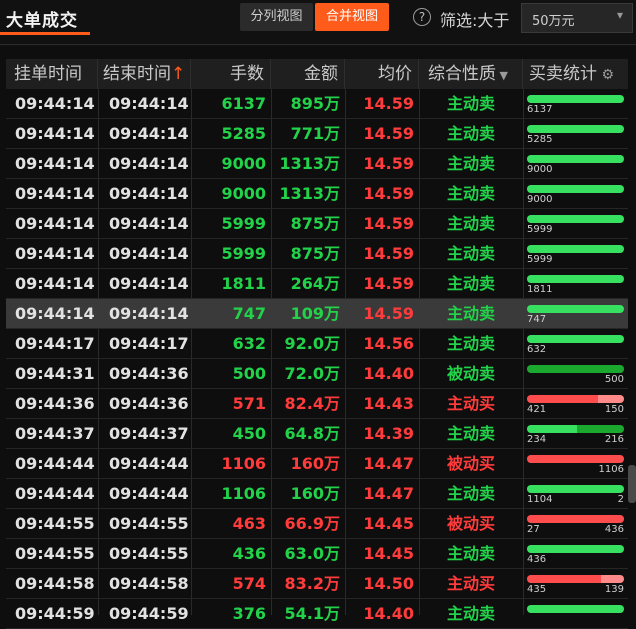  Describe the element at coordinates (632, 484) in the screenshot. I see `scrollbar-thumb` at that location.